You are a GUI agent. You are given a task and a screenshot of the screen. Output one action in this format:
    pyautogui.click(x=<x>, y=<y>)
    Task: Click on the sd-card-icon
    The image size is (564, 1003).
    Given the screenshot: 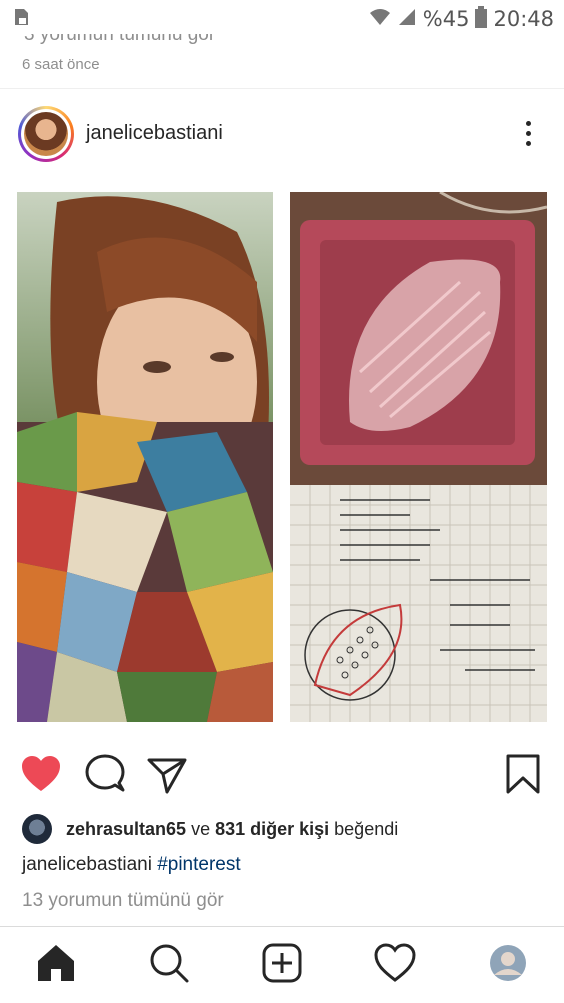 What is the action you would take?
    pyautogui.click(x=21, y=19)
    